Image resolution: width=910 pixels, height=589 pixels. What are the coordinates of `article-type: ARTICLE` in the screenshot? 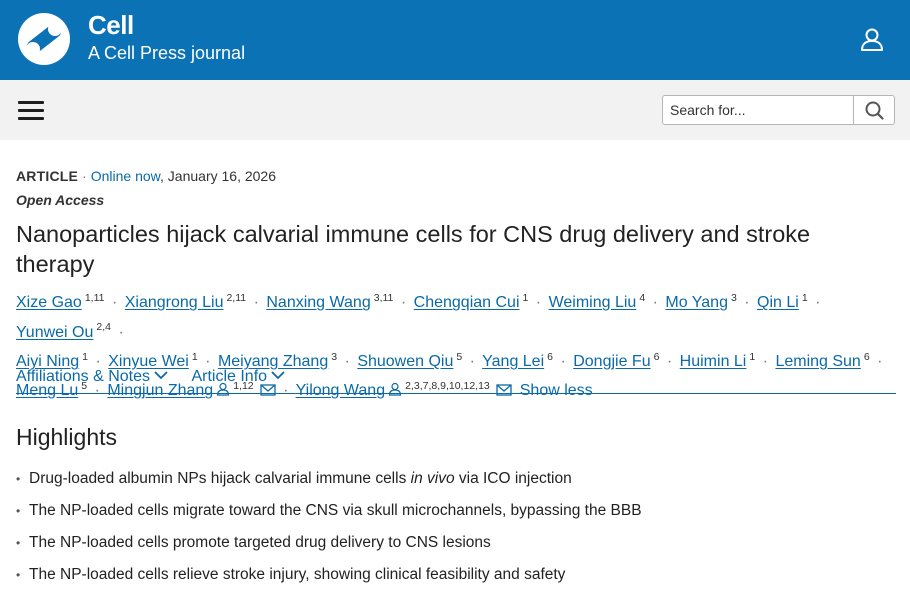 It's located at (47, 176).